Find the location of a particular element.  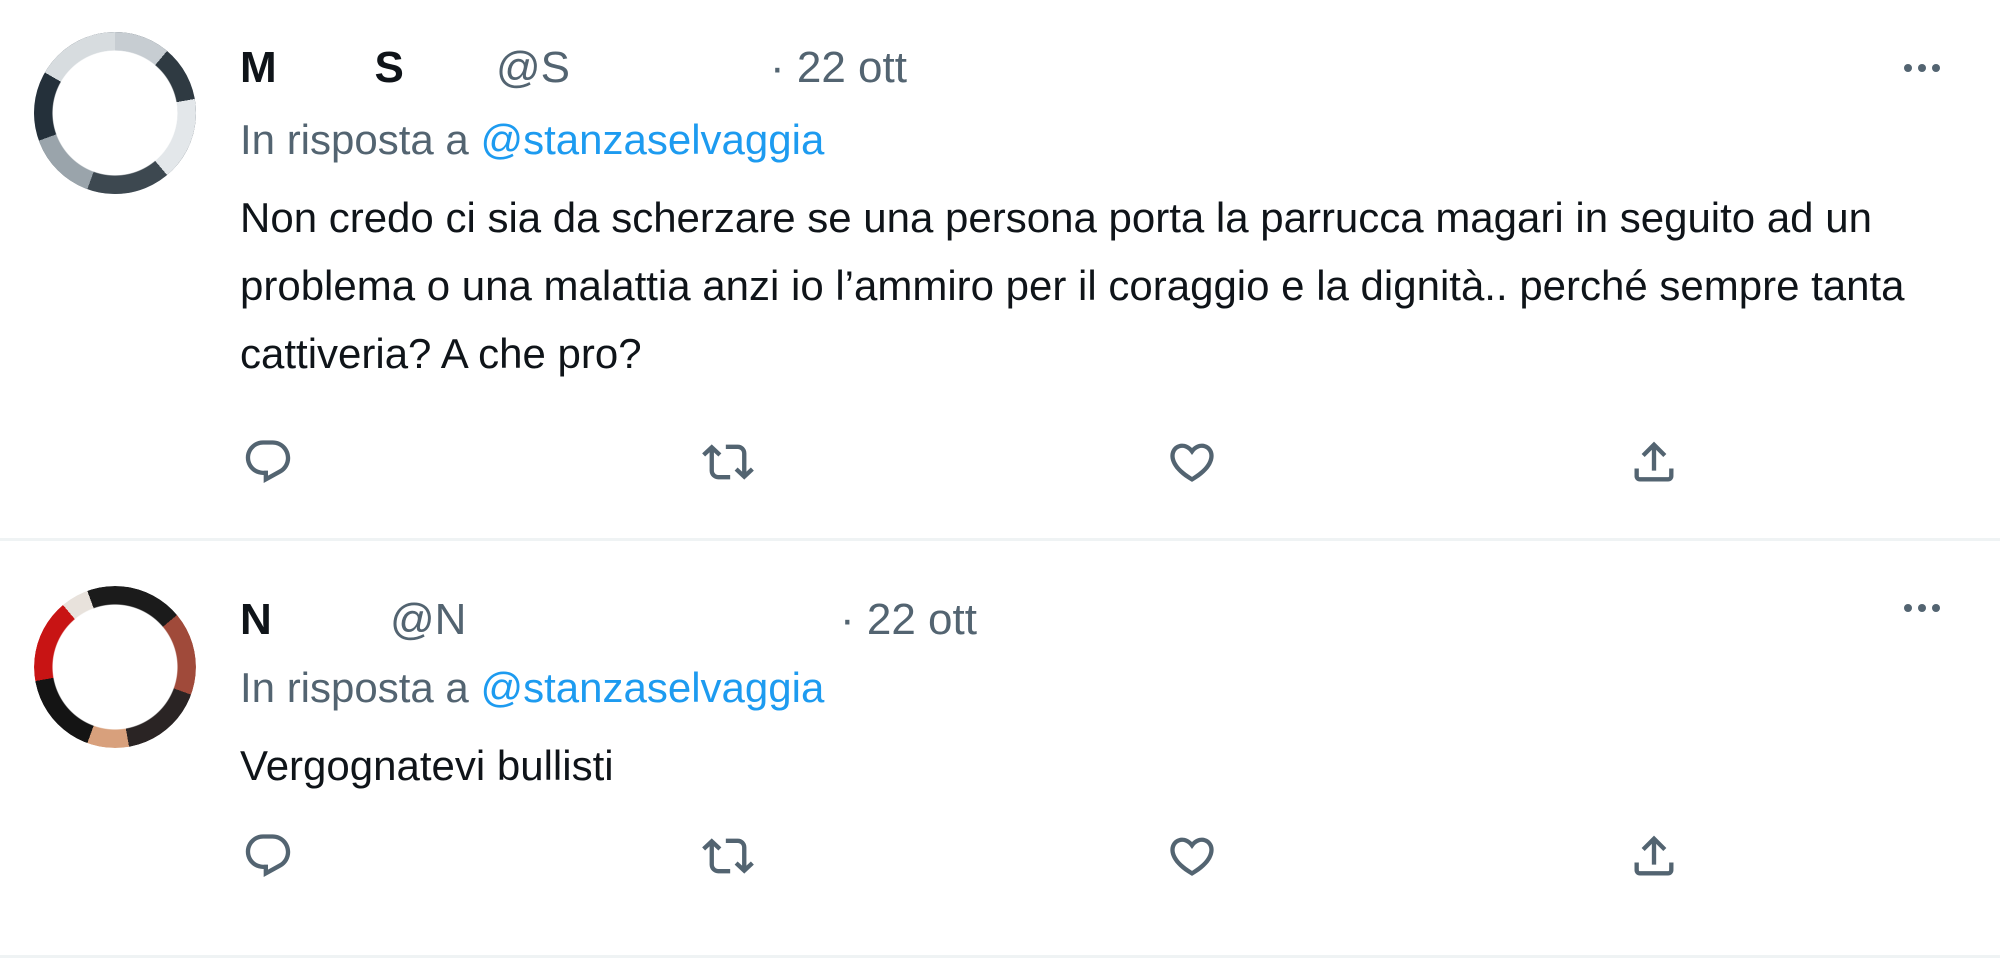

user-handle: @N is located at coordinates (615, 620).